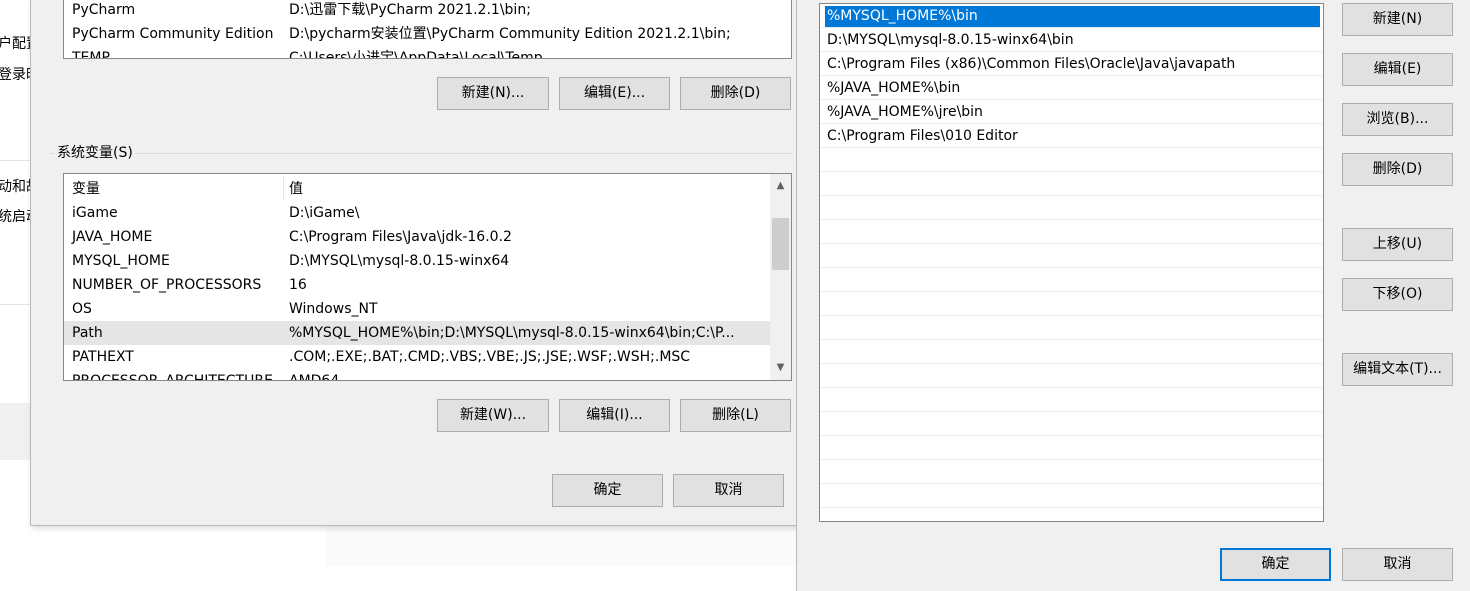 Image resolution: width=1470 pixels, height=591 pixels. Describe the element at coordinates (103, 357) in the screenshot. I see `variable-name: PATHEXT` at that location.